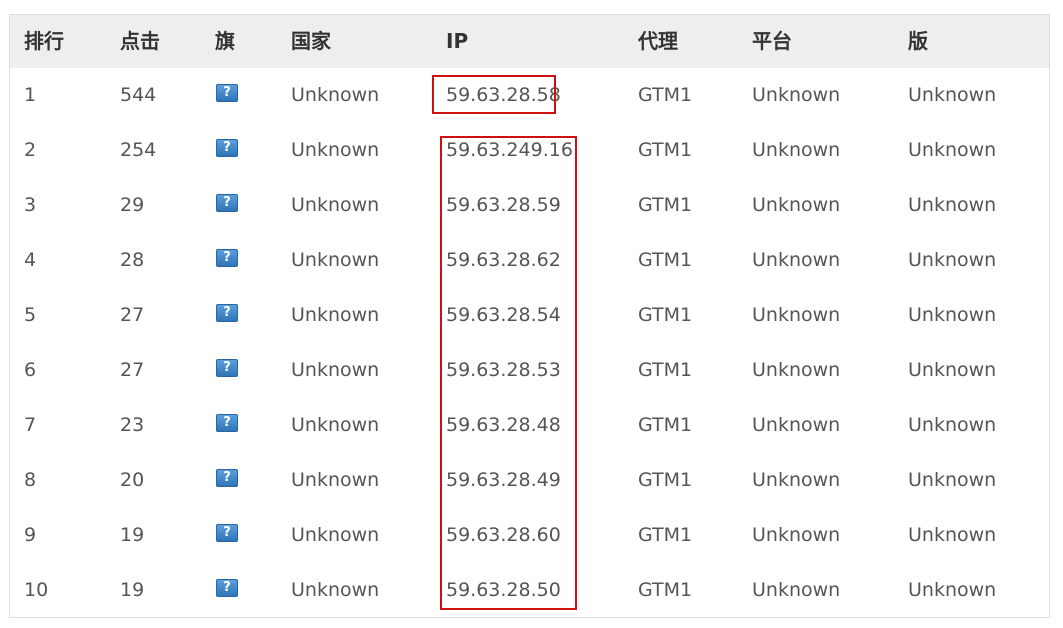 This screenshot has height=628, width=1063. Describe the element at coordinates (30, 150) in the screenshot. I see `cell-rank: 2` at that location.